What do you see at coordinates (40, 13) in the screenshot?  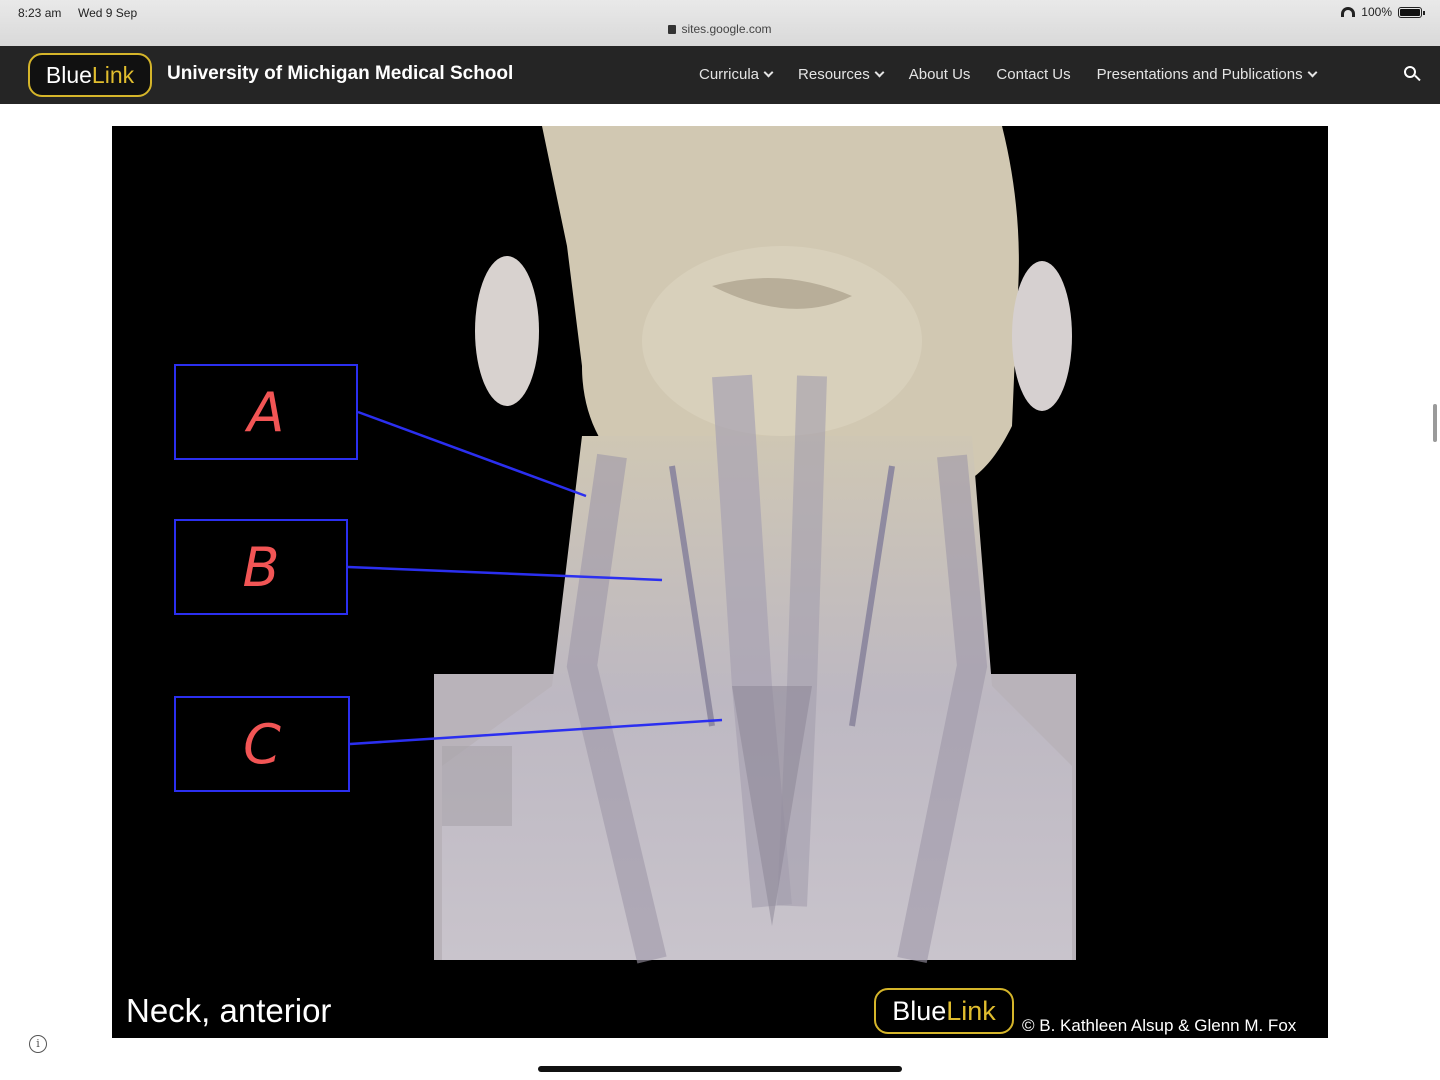 I see `status-time: 8:23 am` at bounding box center [40, 13].